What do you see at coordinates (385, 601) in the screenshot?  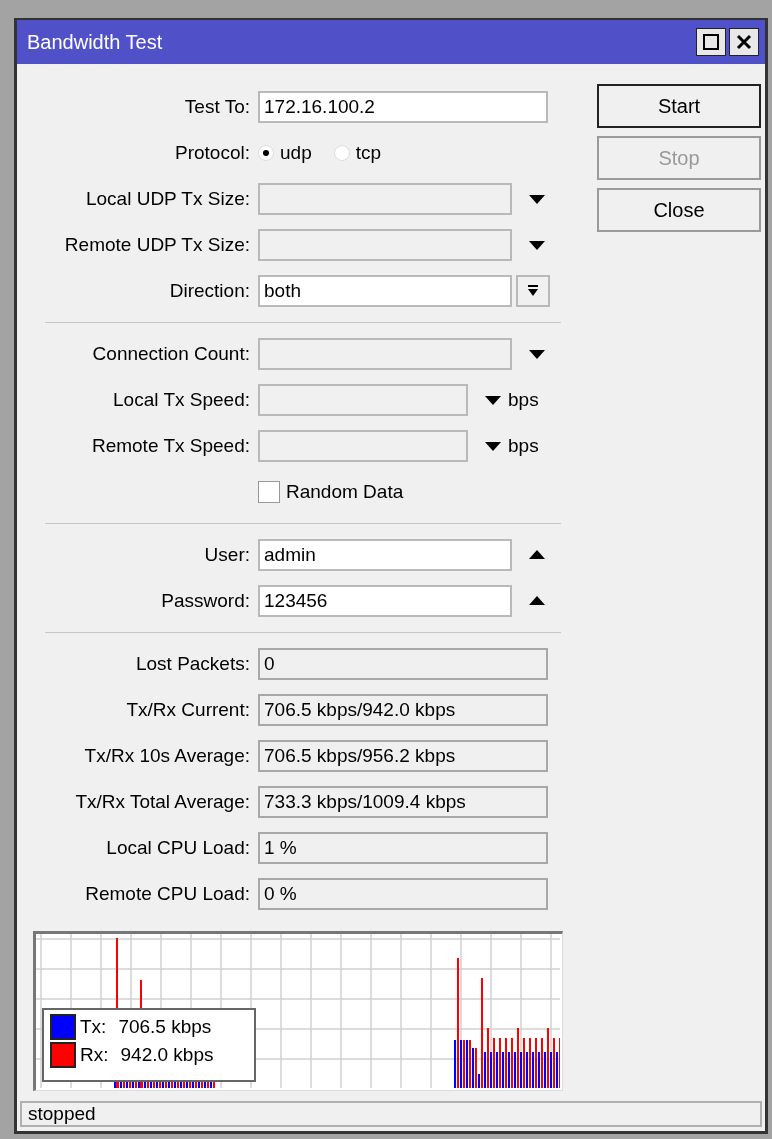 I see `input-field: 123456` at bounding box center [385, 601].